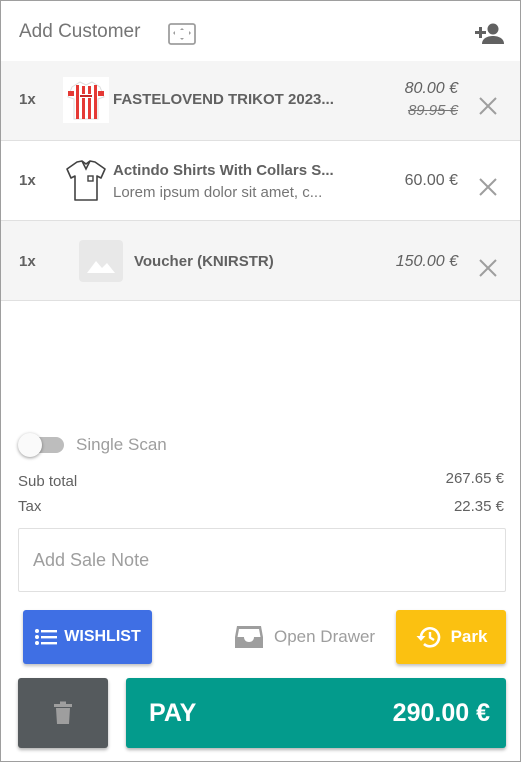  Describe the element at coordinates (30, 445) in the screenshot. I see `toggle-knob` at that location.